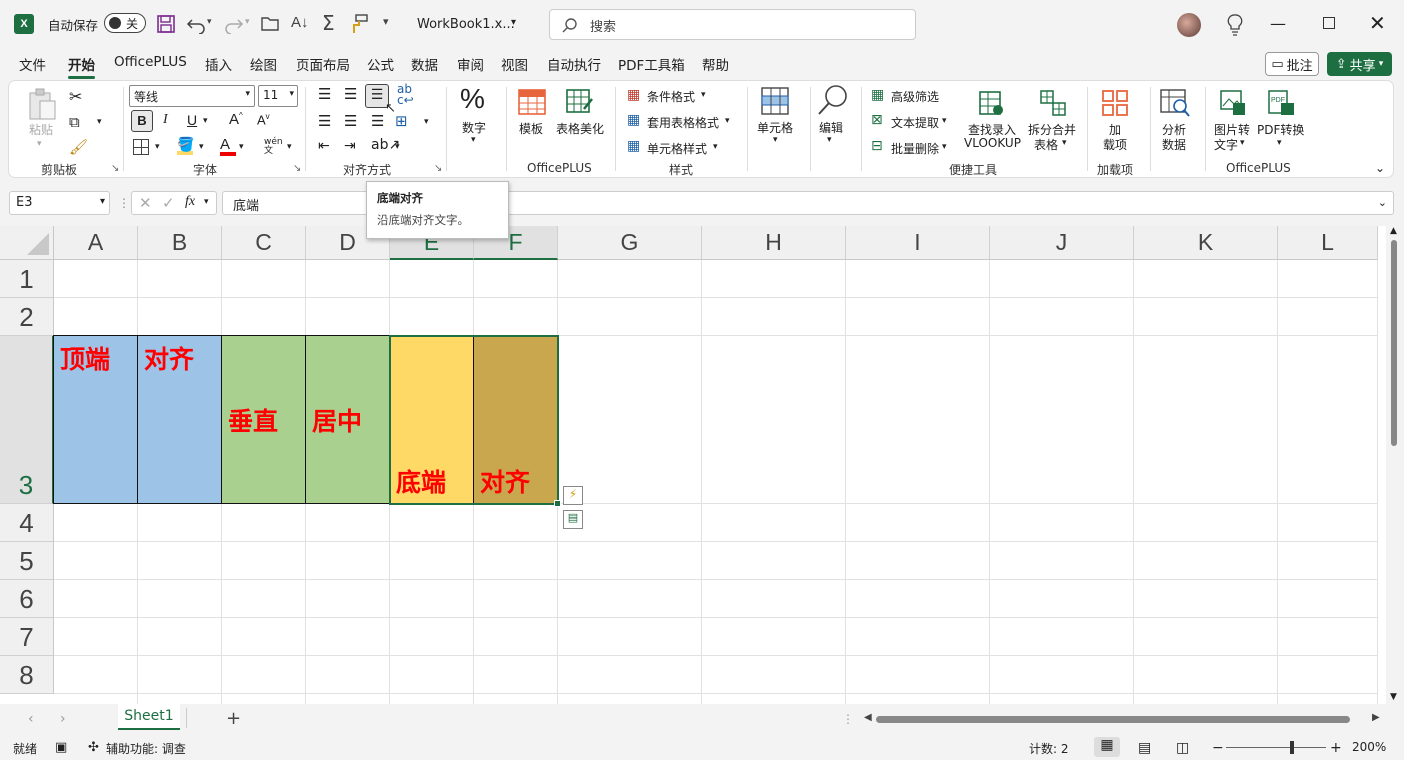  I want to click on template-icon, so click(532, 102).